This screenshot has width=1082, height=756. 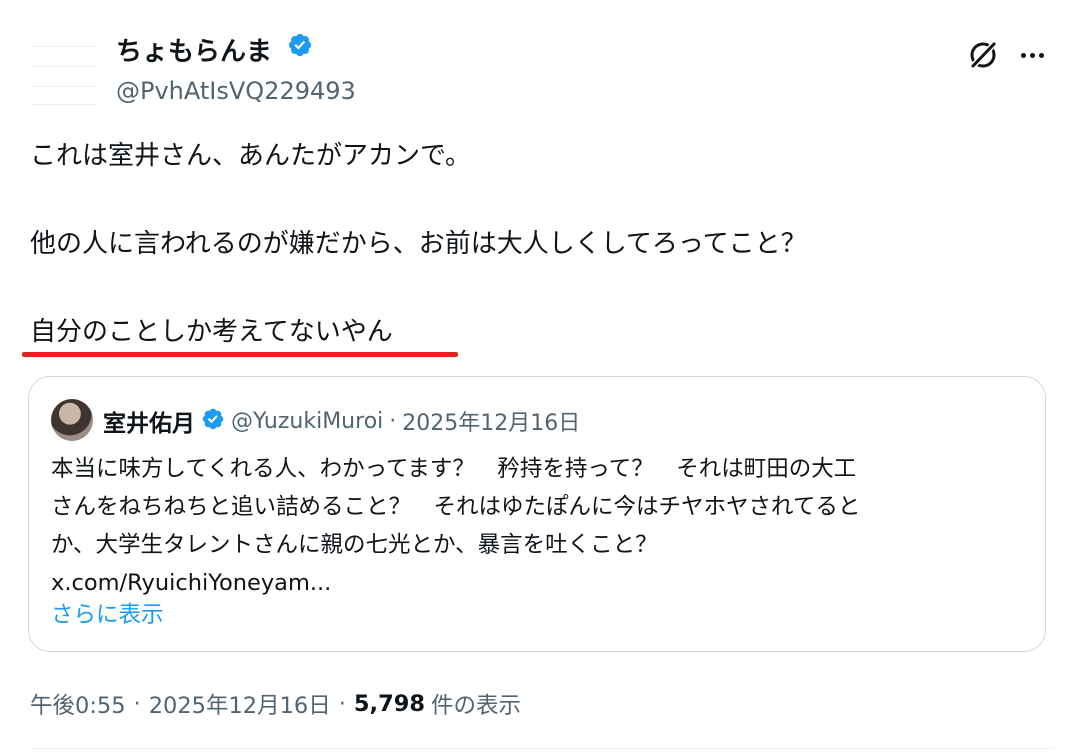 I want to click on divider, so click(x=541, y=748).